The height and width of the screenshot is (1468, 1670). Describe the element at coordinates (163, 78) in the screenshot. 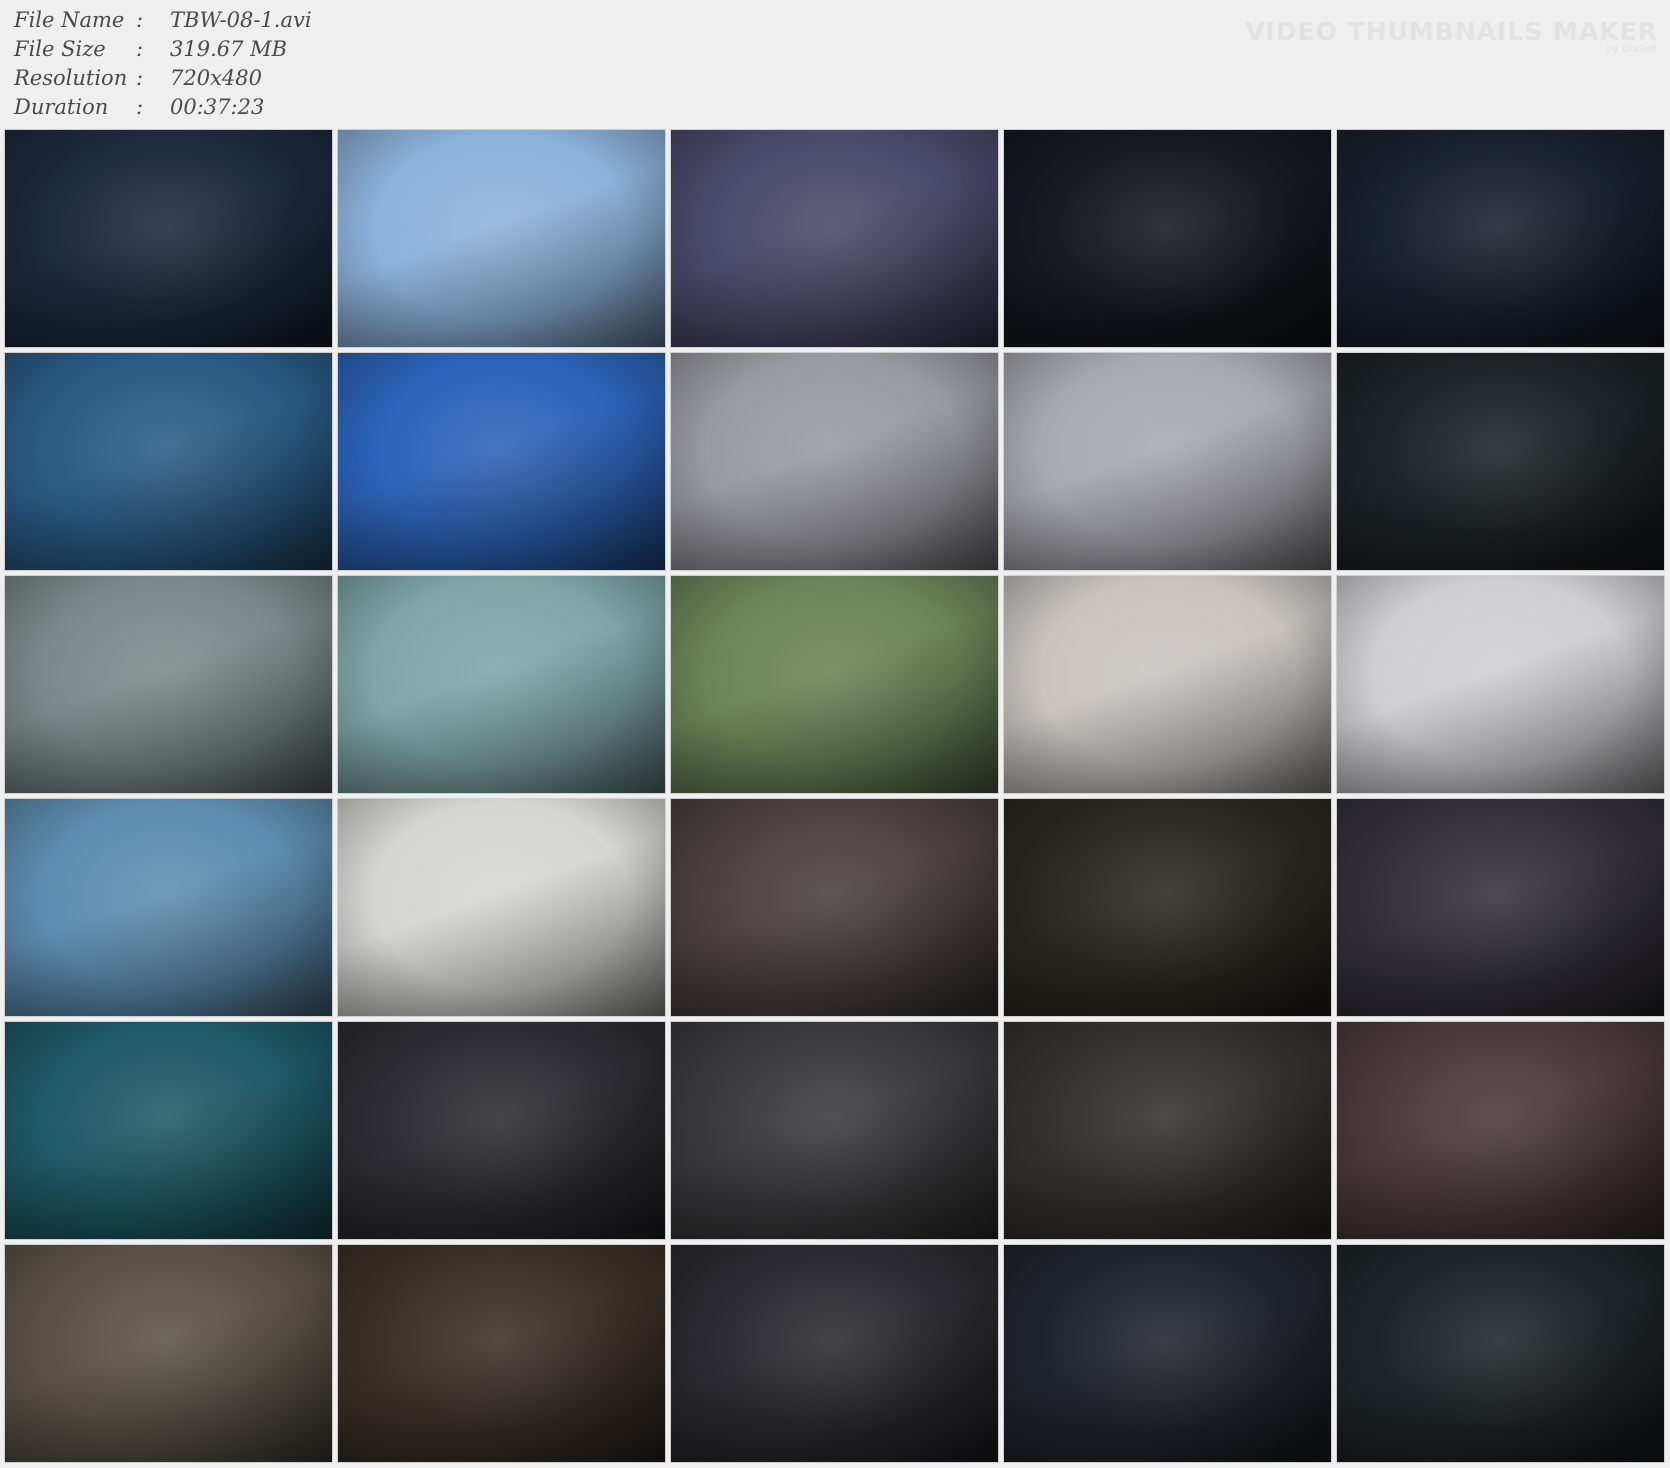

I see `resolution-row: Resolution : 720x480` at that location.